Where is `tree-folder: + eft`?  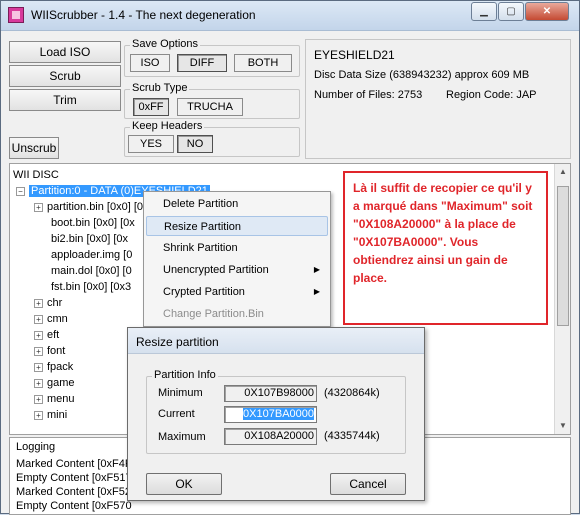
tree-folder: + eft is located at coordinates (46, 335).